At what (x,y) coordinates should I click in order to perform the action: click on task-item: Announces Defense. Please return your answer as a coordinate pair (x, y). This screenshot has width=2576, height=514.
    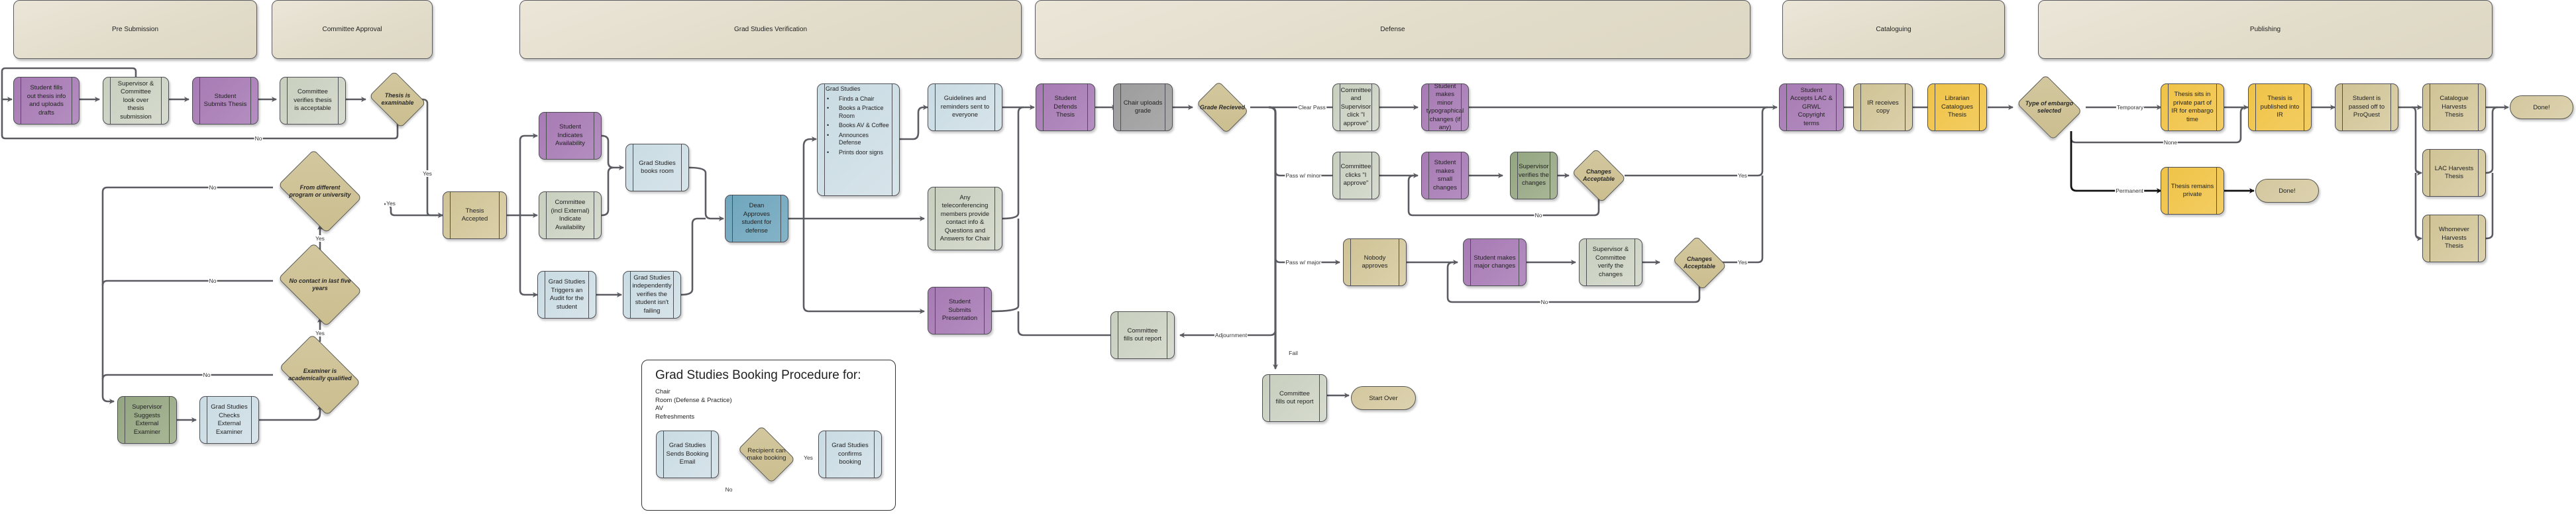
    Looking at the image, I should click on (858, 139).